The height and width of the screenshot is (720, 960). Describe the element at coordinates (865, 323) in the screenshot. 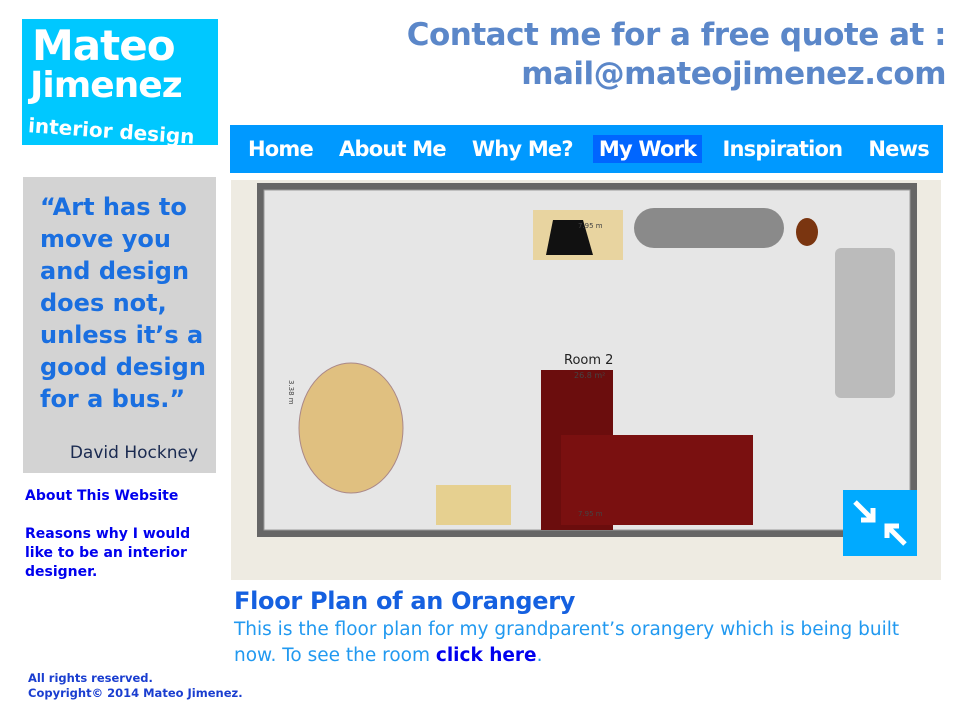

I see `sofa-right` at that location.